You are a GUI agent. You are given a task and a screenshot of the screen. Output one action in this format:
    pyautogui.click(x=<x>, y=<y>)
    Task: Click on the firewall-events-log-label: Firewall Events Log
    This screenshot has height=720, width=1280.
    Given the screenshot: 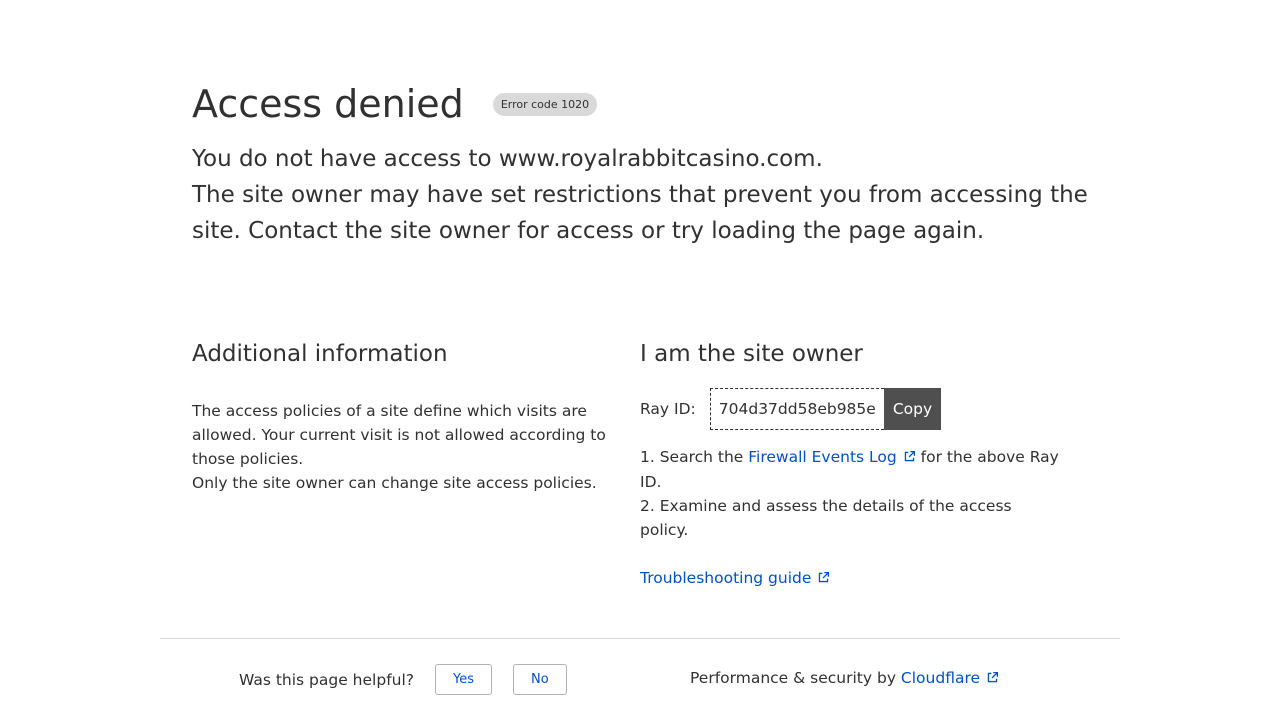 What is the action you would take?
    pyautogui.click(x=822, y=457)
    